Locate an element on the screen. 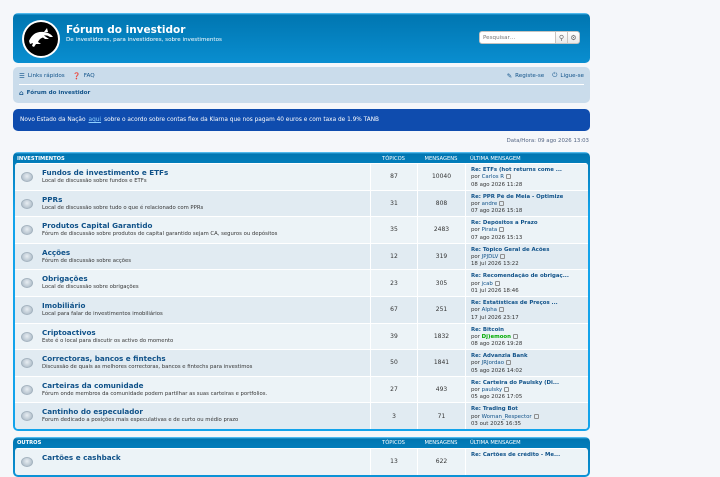 This screenshot has width=720, height=477. current-datetime: Data/Hora: 09 ago 2026 13:03 is located at coordinates (547, 141).